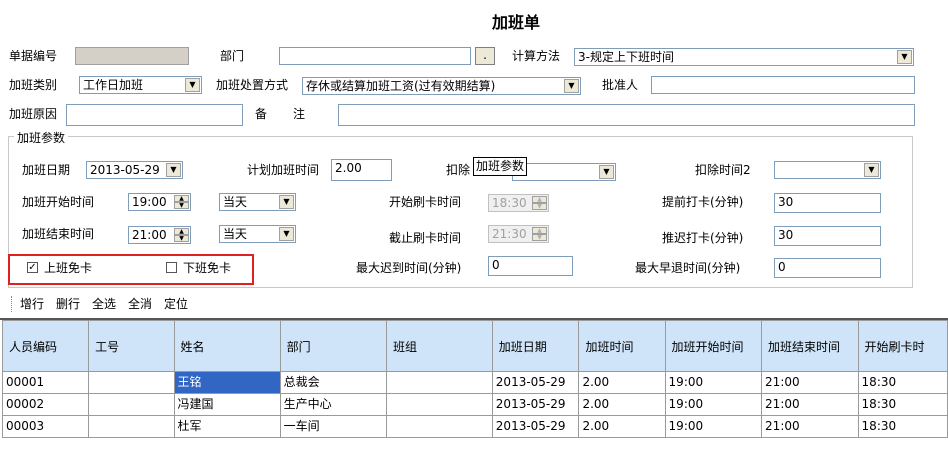  What do you see at coordinates (12, 304) in the screenshot?
I see `toolbar-grip` at bounding box center [12, 304].